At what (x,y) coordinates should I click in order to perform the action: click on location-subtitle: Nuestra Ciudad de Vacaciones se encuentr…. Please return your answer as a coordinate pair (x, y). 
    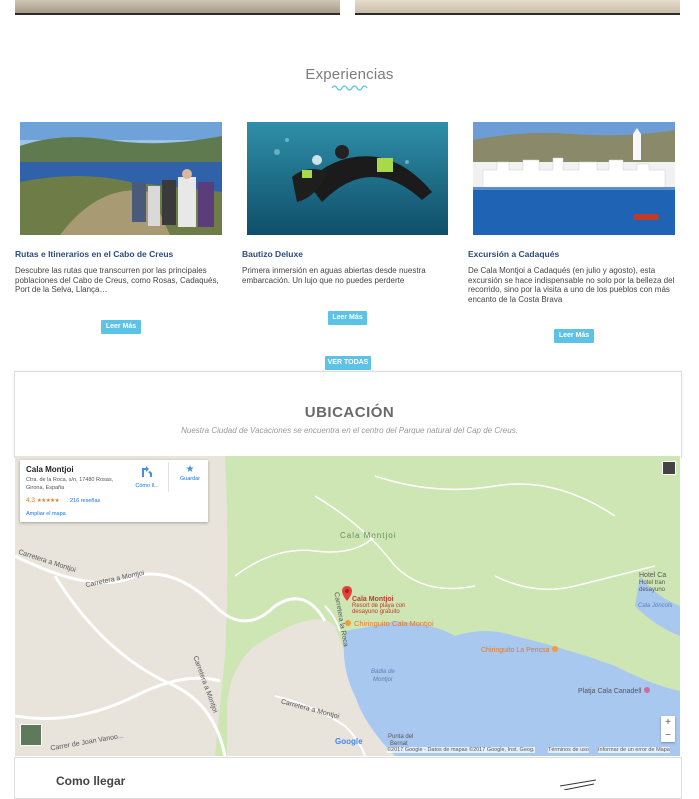
    Looking at the image, I should click on (349, 430).